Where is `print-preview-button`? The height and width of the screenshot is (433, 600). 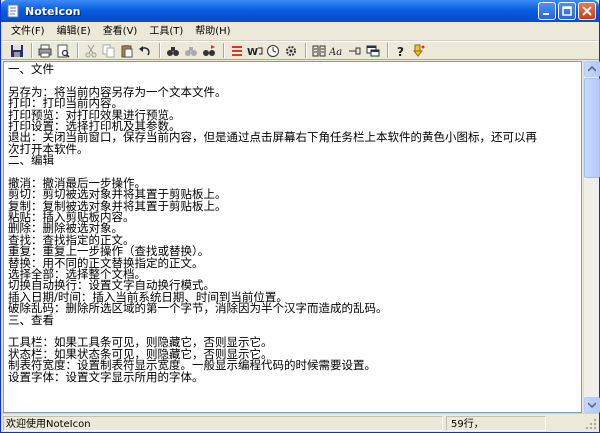 print-preview-button is located at coordinates (63, 51).